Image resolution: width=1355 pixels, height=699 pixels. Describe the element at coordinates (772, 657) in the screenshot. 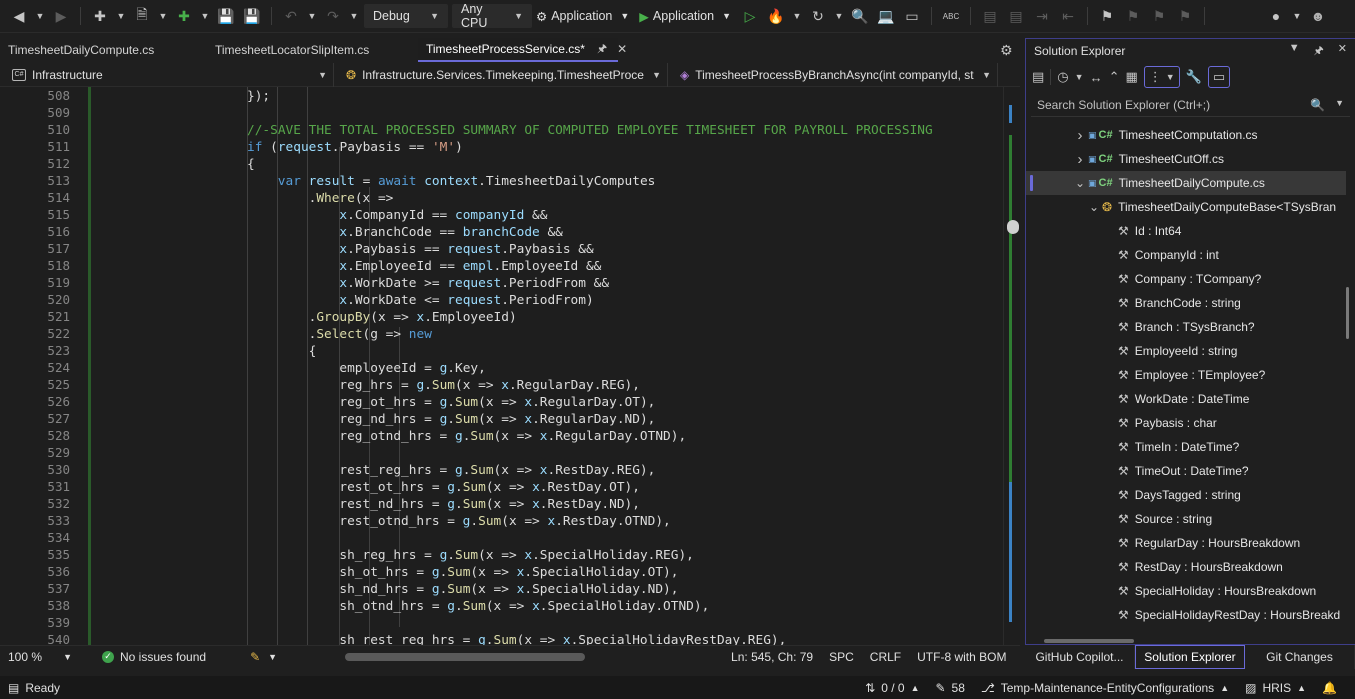

I see `cursor-position: Ln: 545, Ch: 79` at that location.